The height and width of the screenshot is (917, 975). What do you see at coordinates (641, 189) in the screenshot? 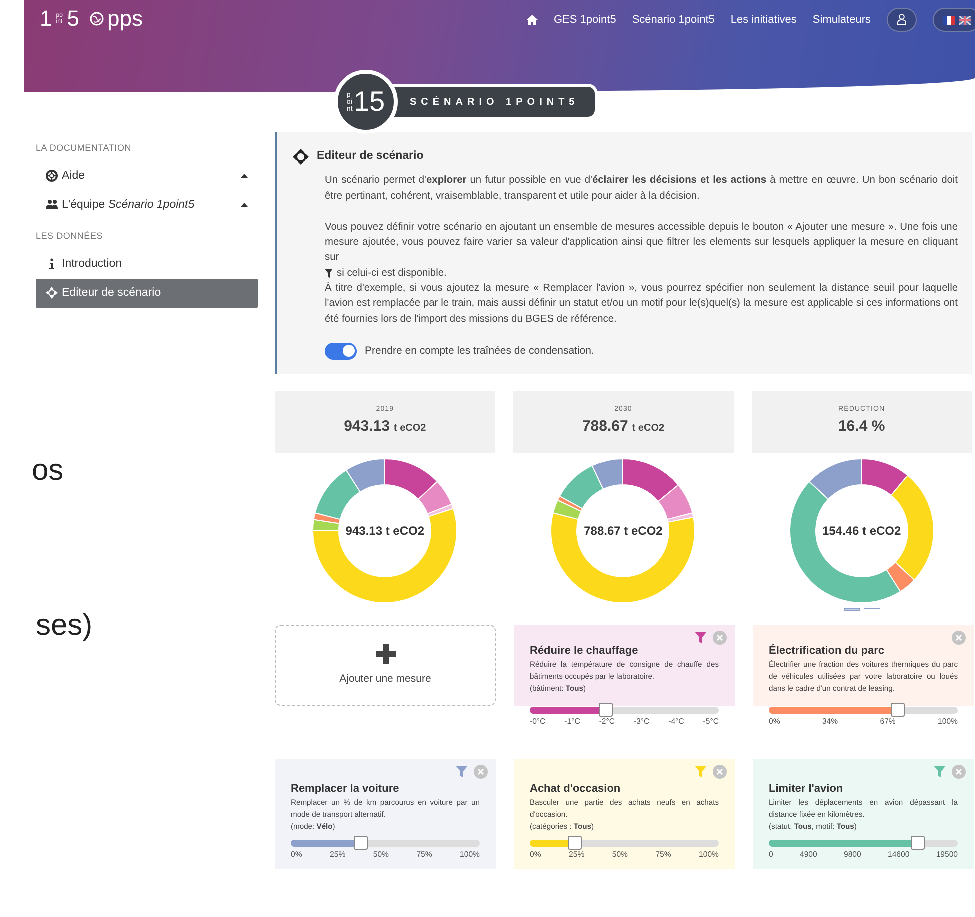
I see `intro-paragraph: Un scénario permet d'explorer un futur possible en vue d'éclairer les décisions et les actions à mettre en œuvre. Un bon scénario doit être pertinant, cohérent, vraisemblable, transparent et utile pour aider à la décision.` at bounding box center [641, 189].